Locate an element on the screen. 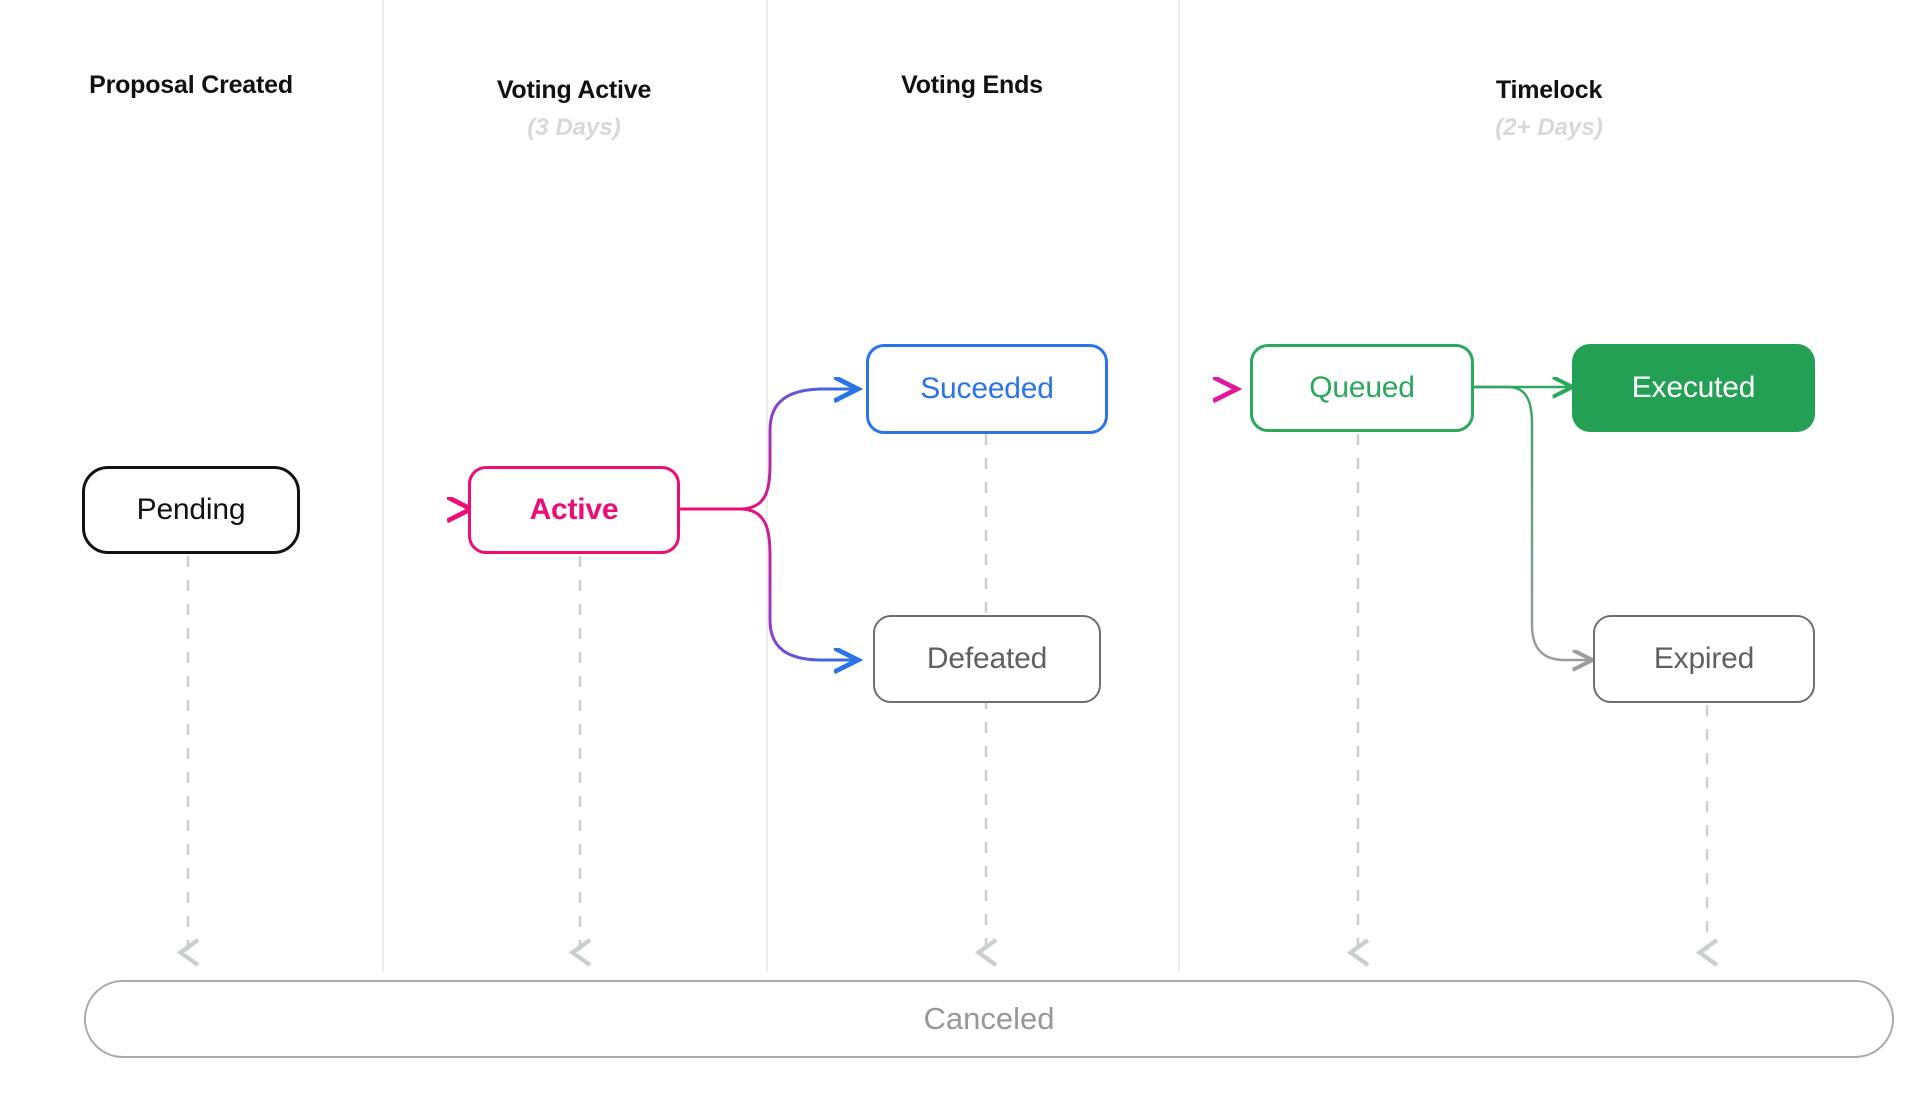  phase-duration: (3 Days) is located at coordinates (574, 127).